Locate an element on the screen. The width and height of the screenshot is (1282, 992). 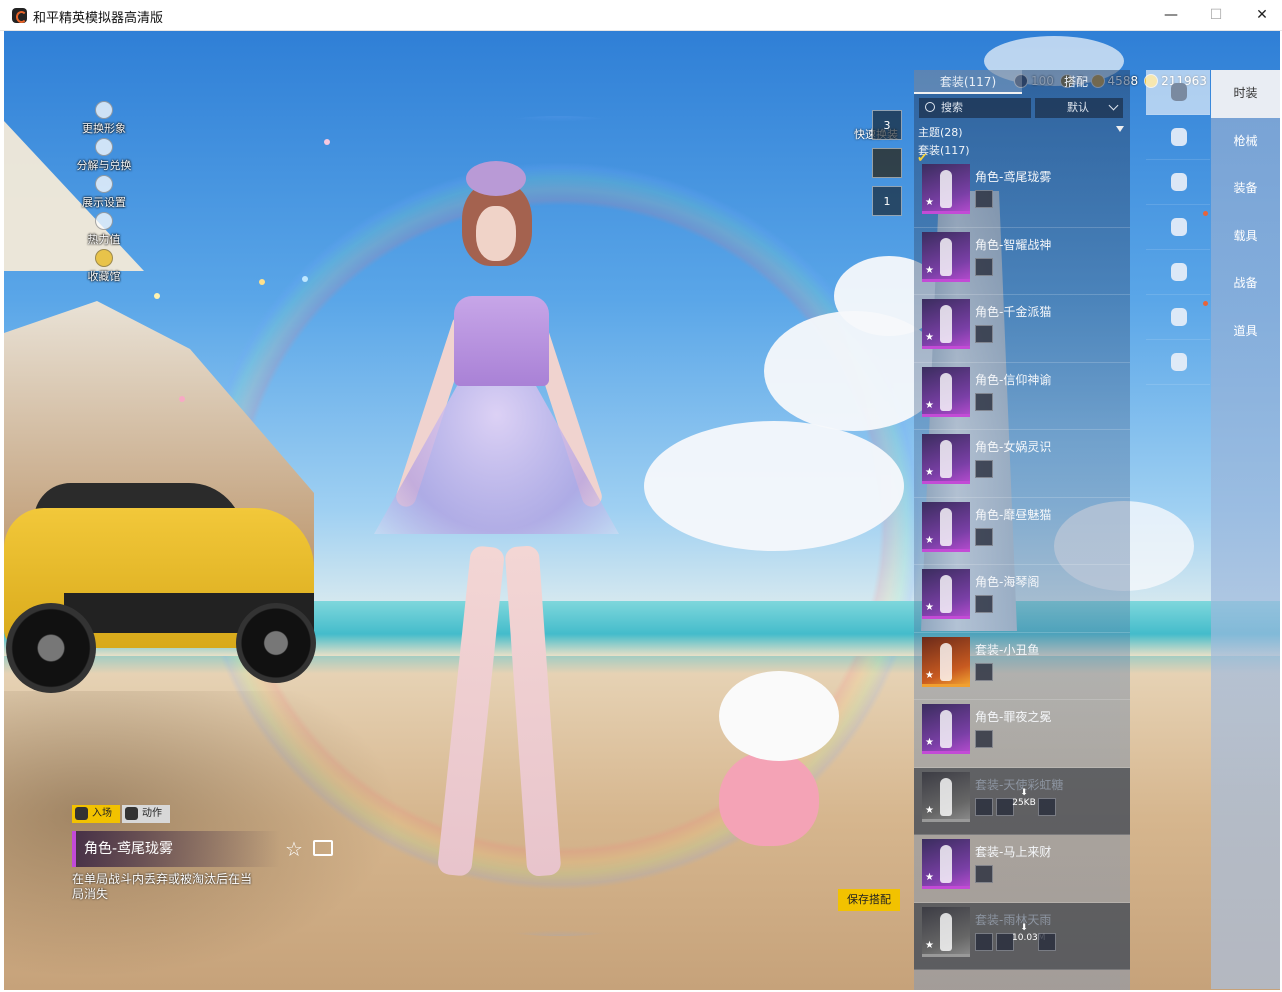
nav-item: 载具 is located at coordinates (1245, 237).